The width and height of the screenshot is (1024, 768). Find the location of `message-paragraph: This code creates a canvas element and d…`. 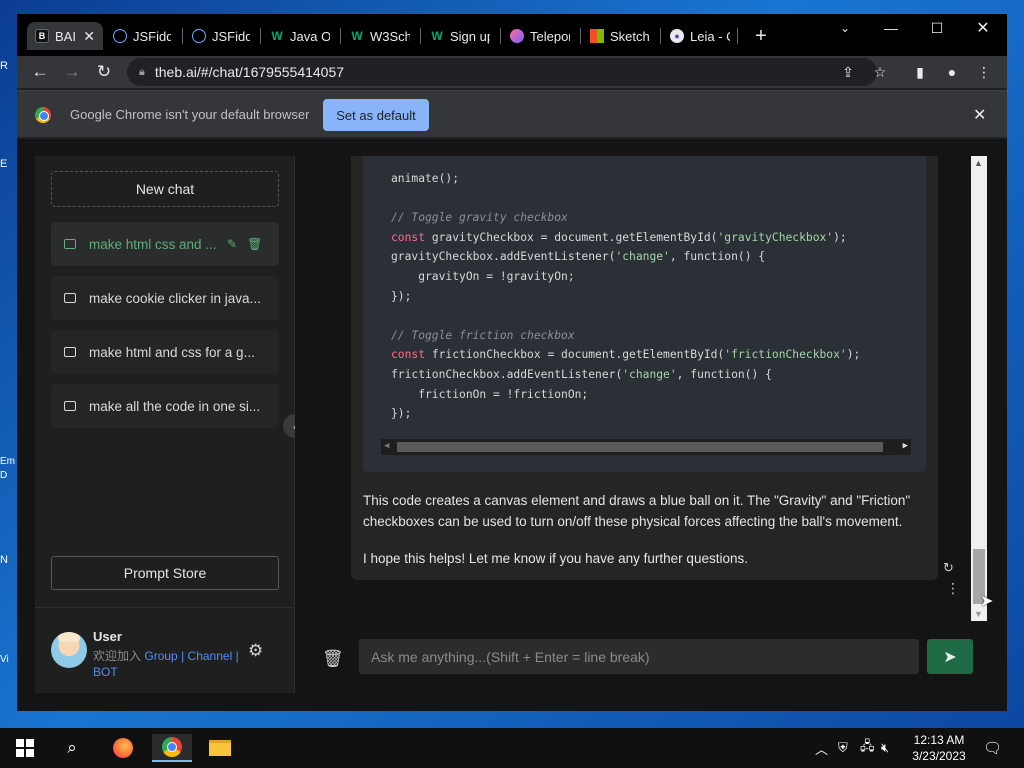

message-paragraph: This code creates a canvas element and d… is located at coordinates (637, 511).